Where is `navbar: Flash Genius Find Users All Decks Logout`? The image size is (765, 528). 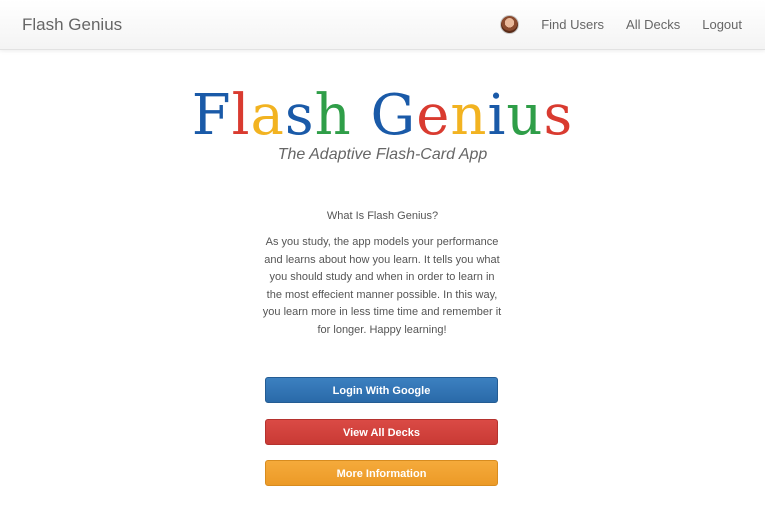 navbar: Flash Genius Find Users All Decks Logout is located at coordinates (382, 25).